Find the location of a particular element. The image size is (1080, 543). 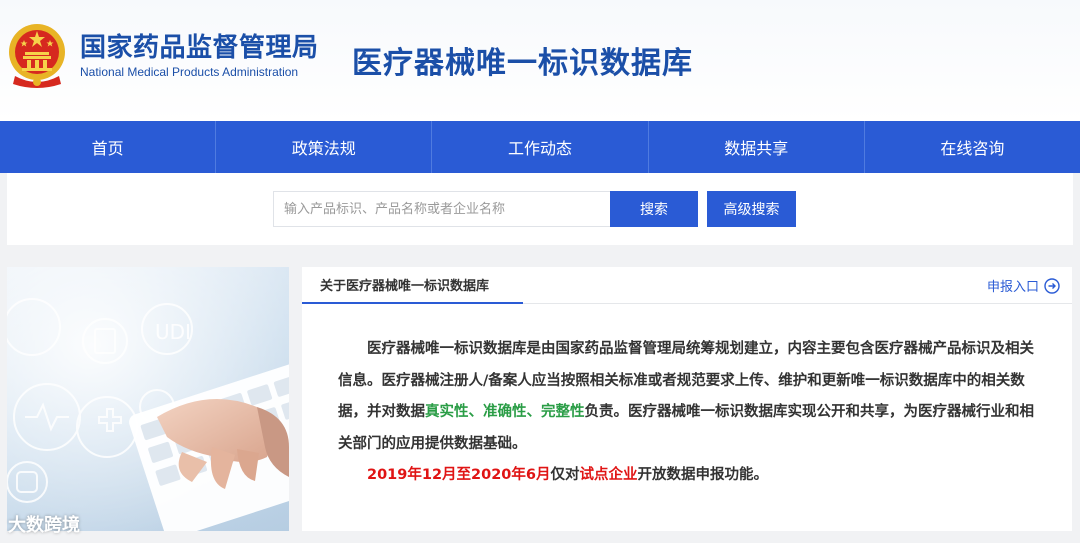

search-panel: 搜索 高级搜索 is located at coordinates (540, 209).